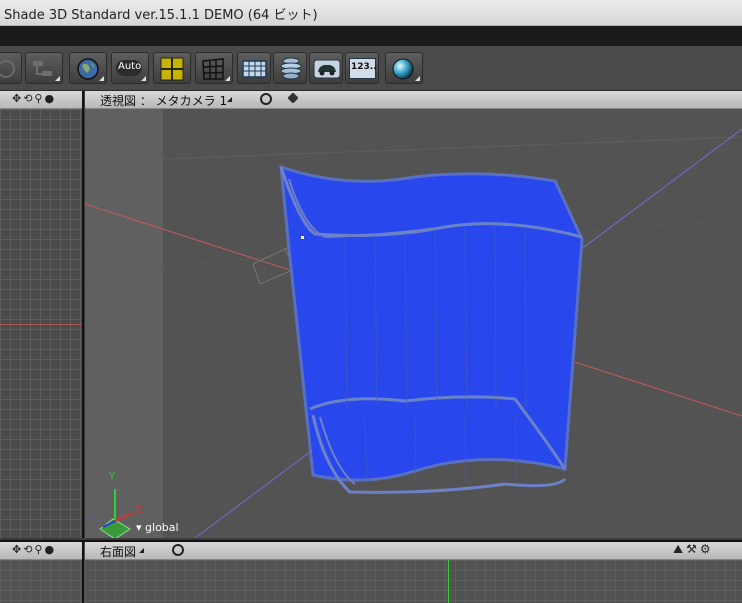 This screenshot has height=603, width=742. Describe the element at coordinates (34, 549) in the screenshot. I see `view-nav-icons-bottom: ✥⟲⚲●` at that location.